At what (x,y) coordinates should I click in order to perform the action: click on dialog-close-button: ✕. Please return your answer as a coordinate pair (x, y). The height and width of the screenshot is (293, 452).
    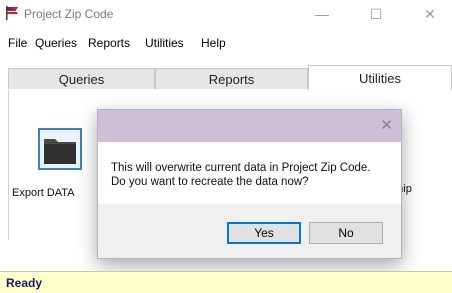
    Looking at the image, I should click on (386, 125).